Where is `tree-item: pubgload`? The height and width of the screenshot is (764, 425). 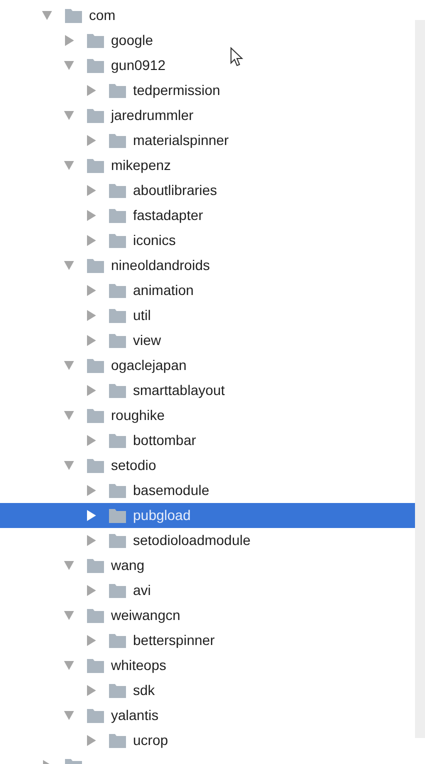
tree-item: pubgload is located at coordinates (207, 515).